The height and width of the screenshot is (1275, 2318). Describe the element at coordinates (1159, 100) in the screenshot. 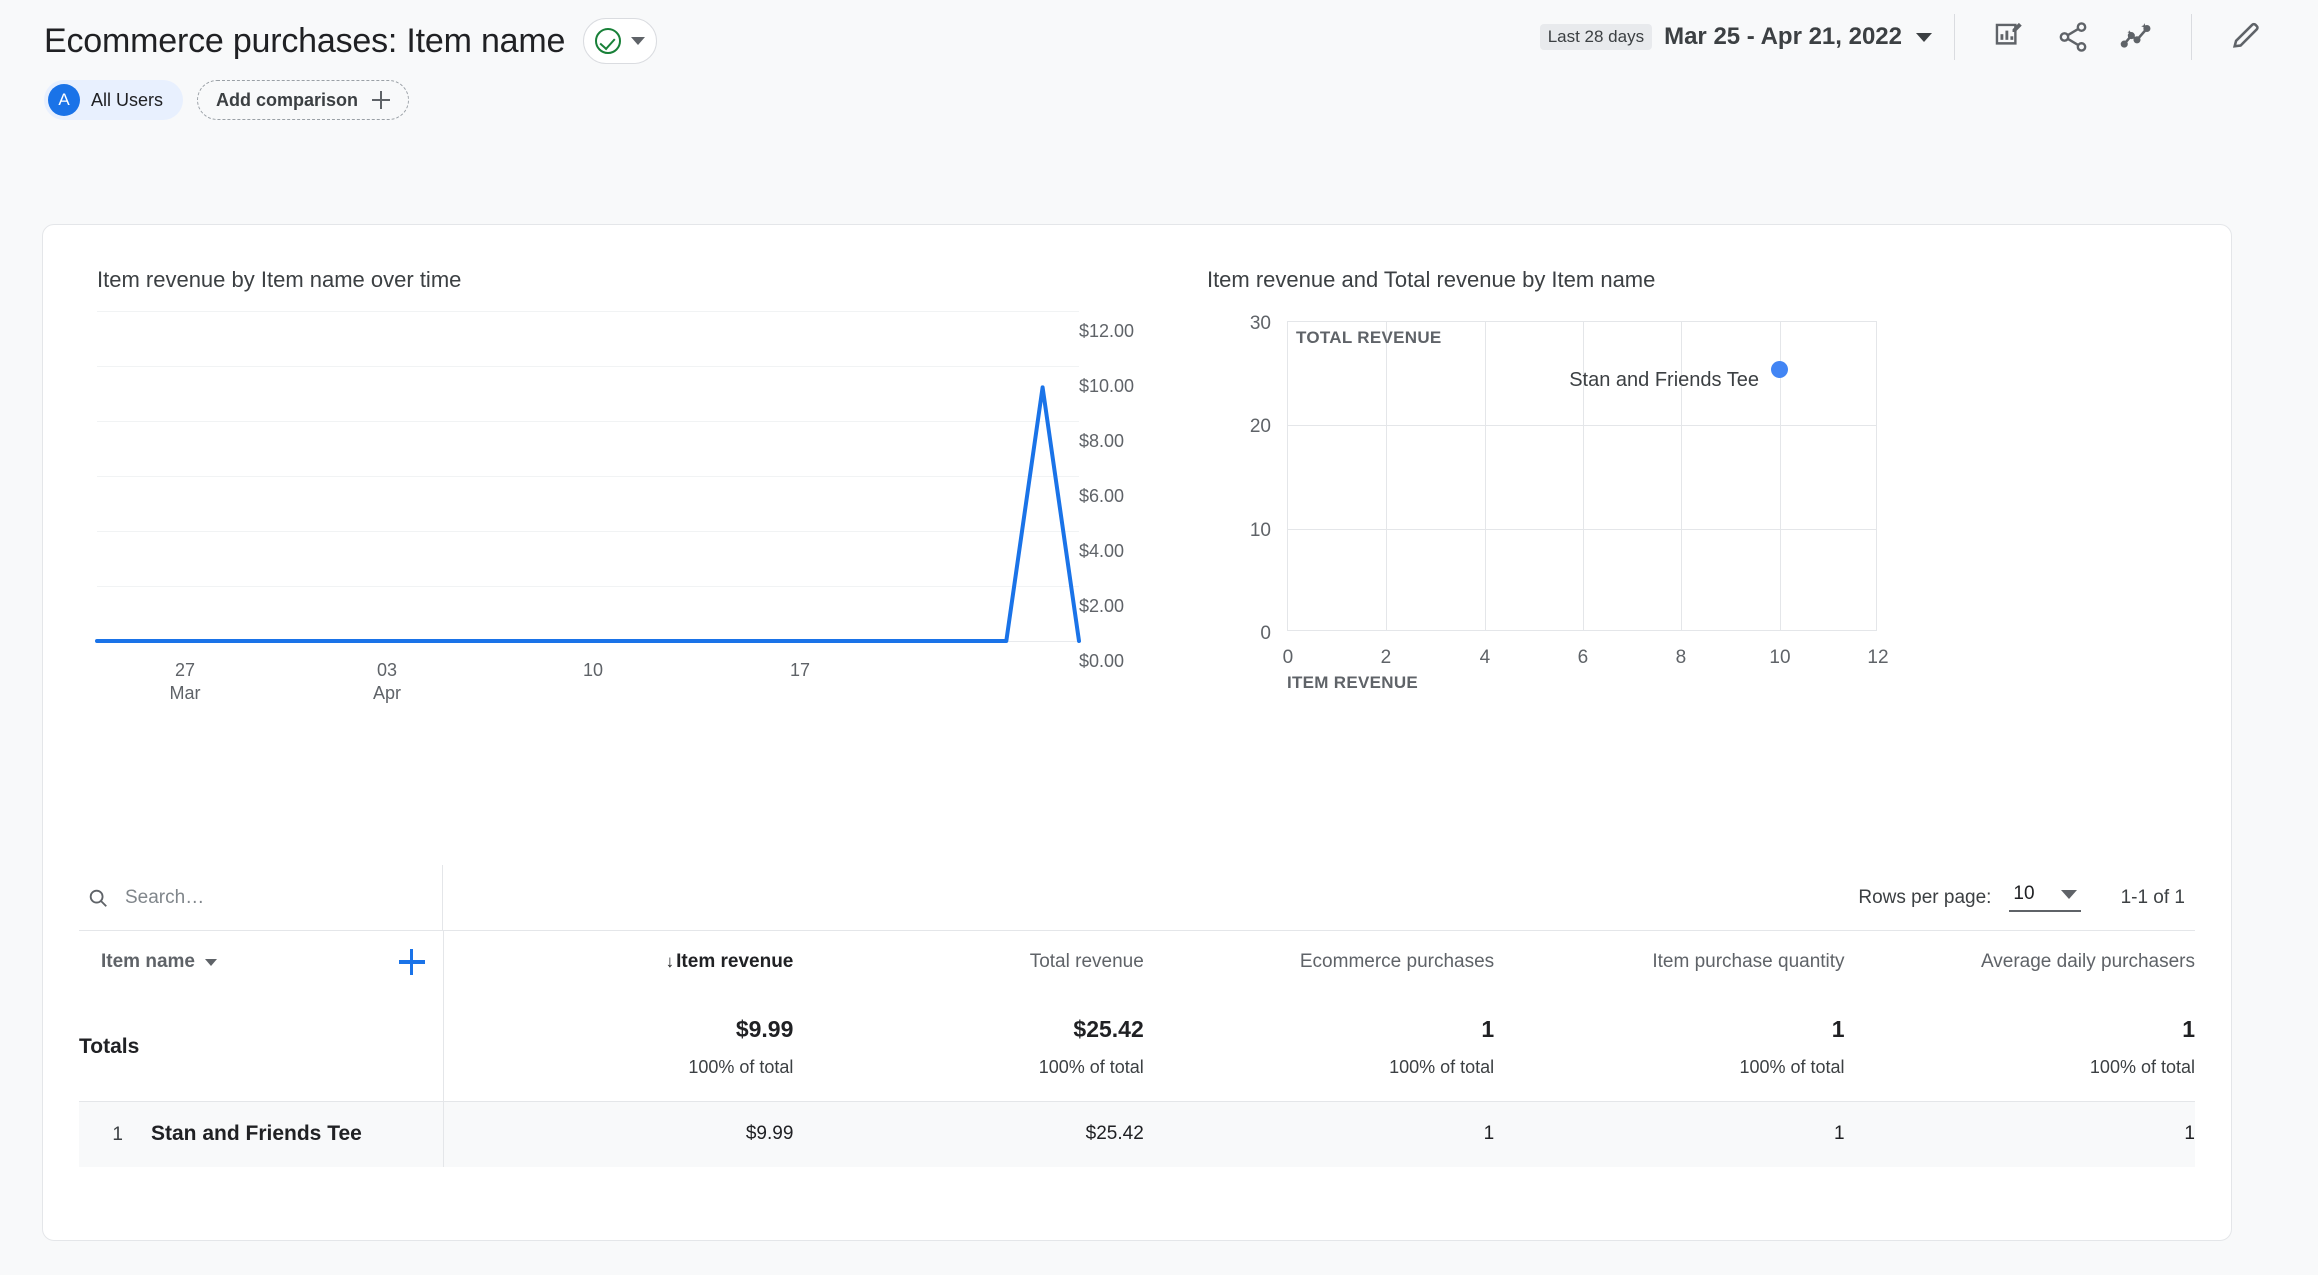

I see `comparison-chips-row: A All Users Add comparison` at that location.